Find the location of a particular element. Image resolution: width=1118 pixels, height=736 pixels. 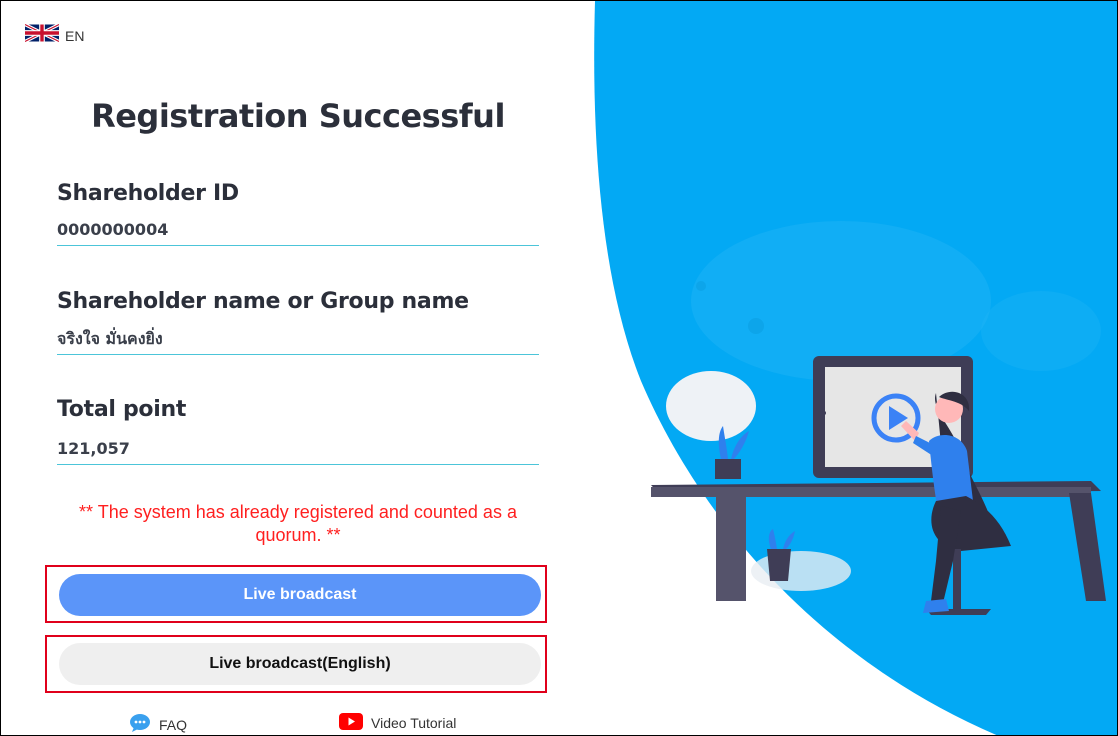

video-tutorial-label: Video Tutorial is located at coordinates (414, 723).